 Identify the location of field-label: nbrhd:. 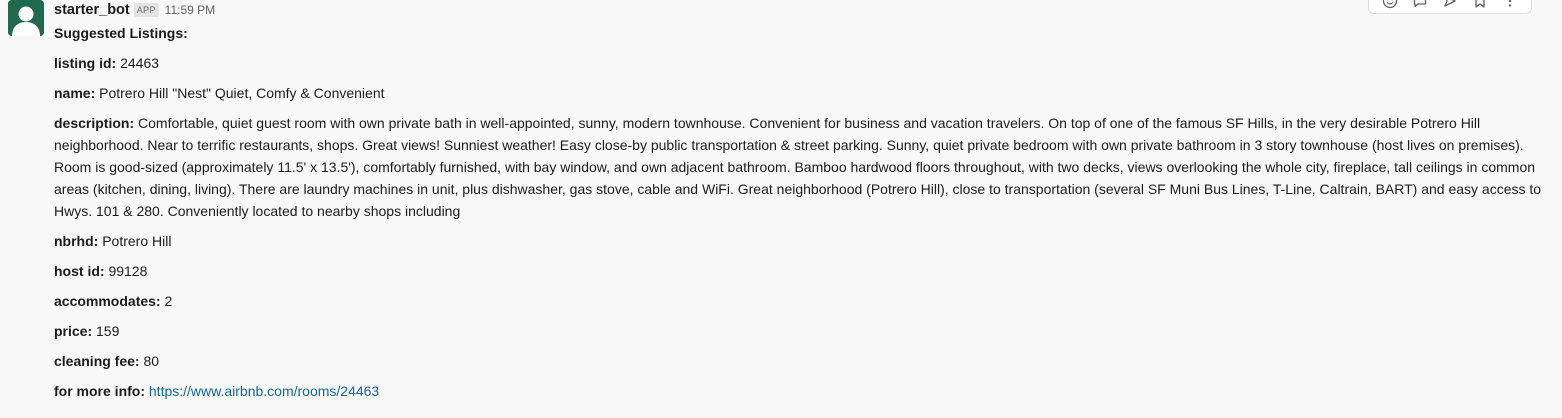
(76, 241).